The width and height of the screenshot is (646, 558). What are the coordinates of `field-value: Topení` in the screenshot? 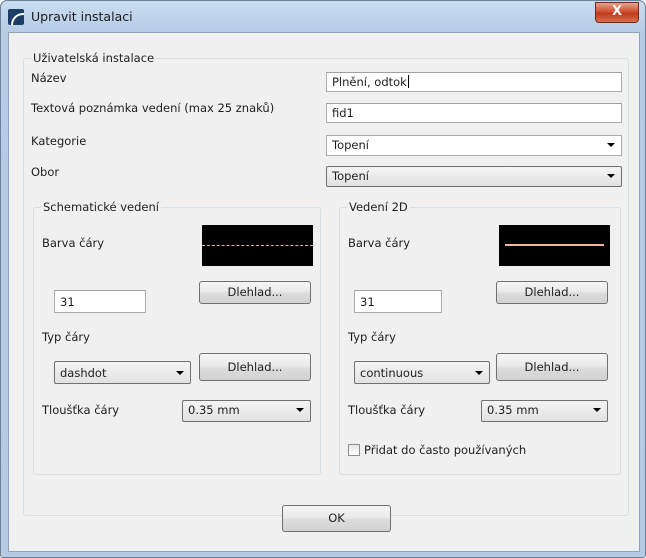 It's located at (350, 176).